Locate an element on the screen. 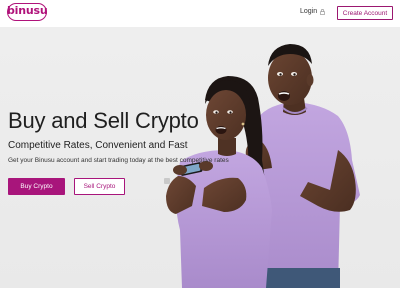 The height and width of the screenshot is (288, 400). sell-crypto-button: Sell Crypto is located at coordinates (99, 186).